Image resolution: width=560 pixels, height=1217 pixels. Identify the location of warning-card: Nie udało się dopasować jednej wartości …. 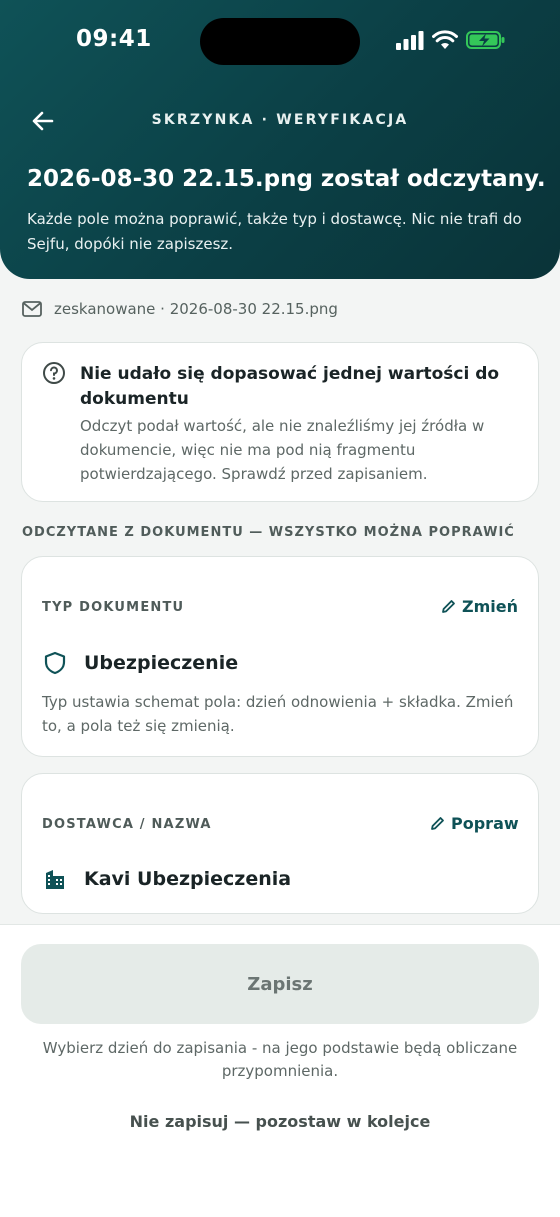
(280, 422).